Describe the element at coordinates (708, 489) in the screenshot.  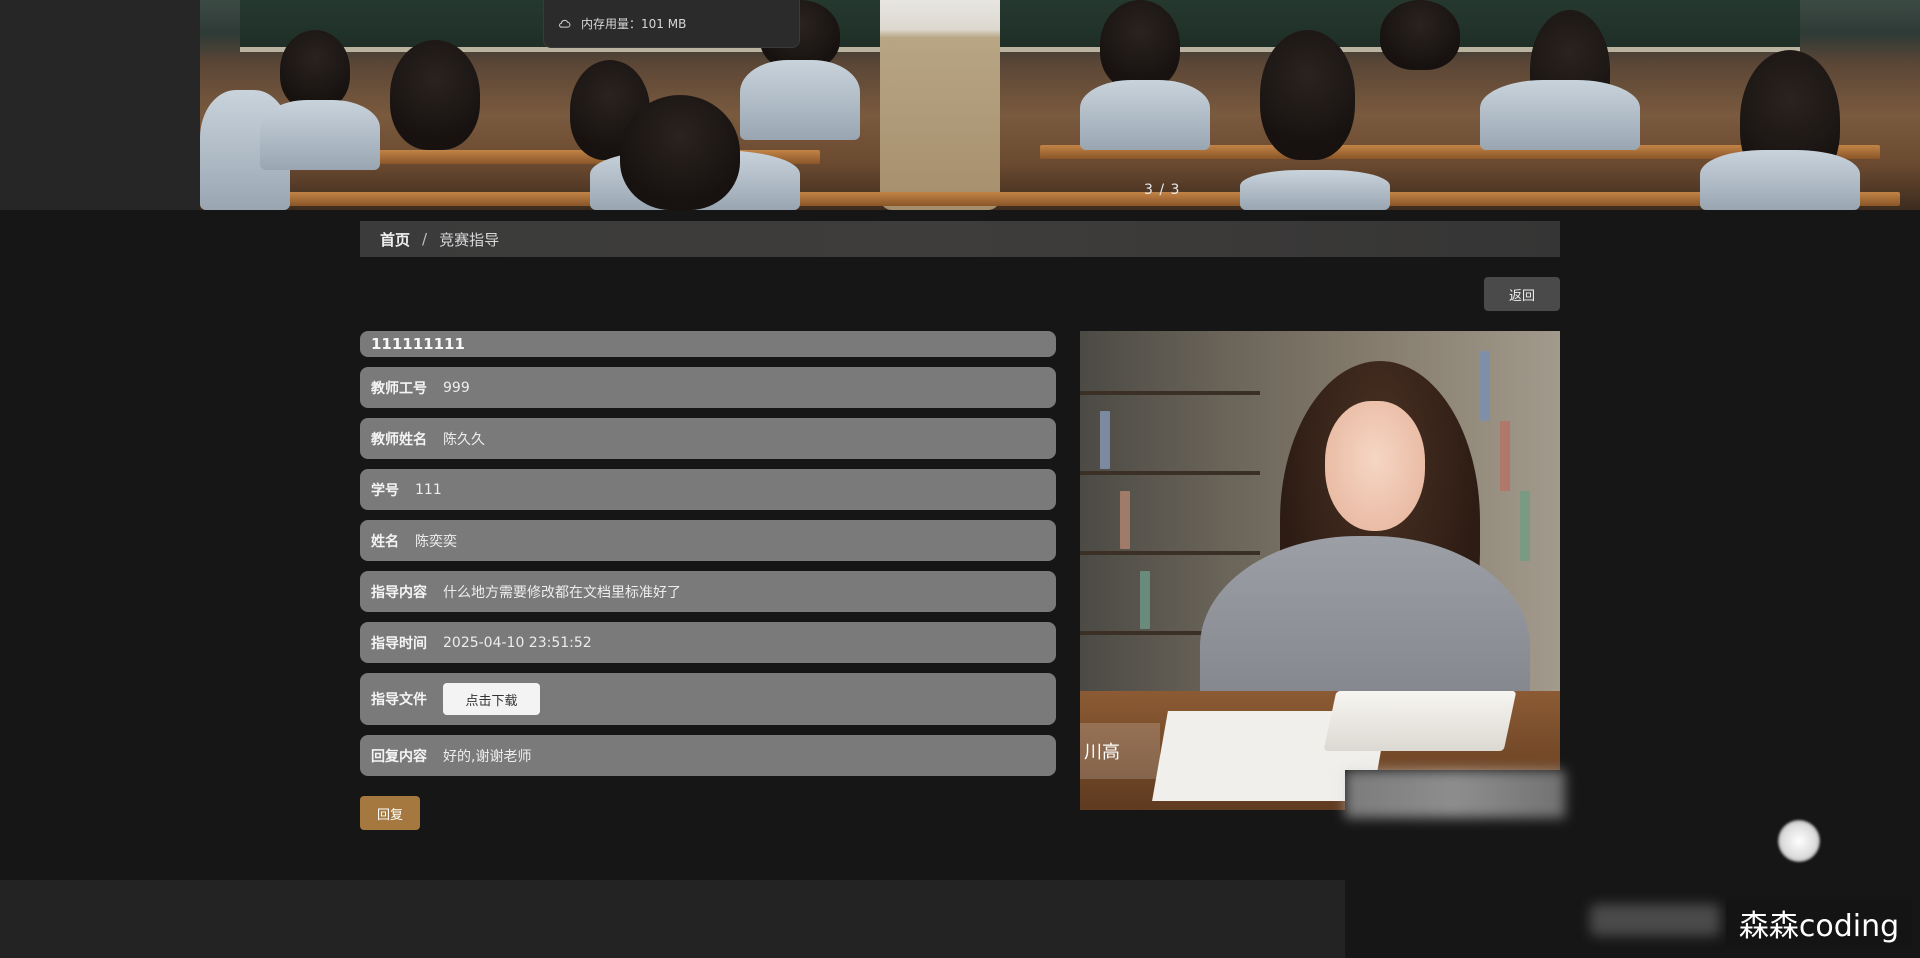
I see `field-student-id: 学号 111` at that location.